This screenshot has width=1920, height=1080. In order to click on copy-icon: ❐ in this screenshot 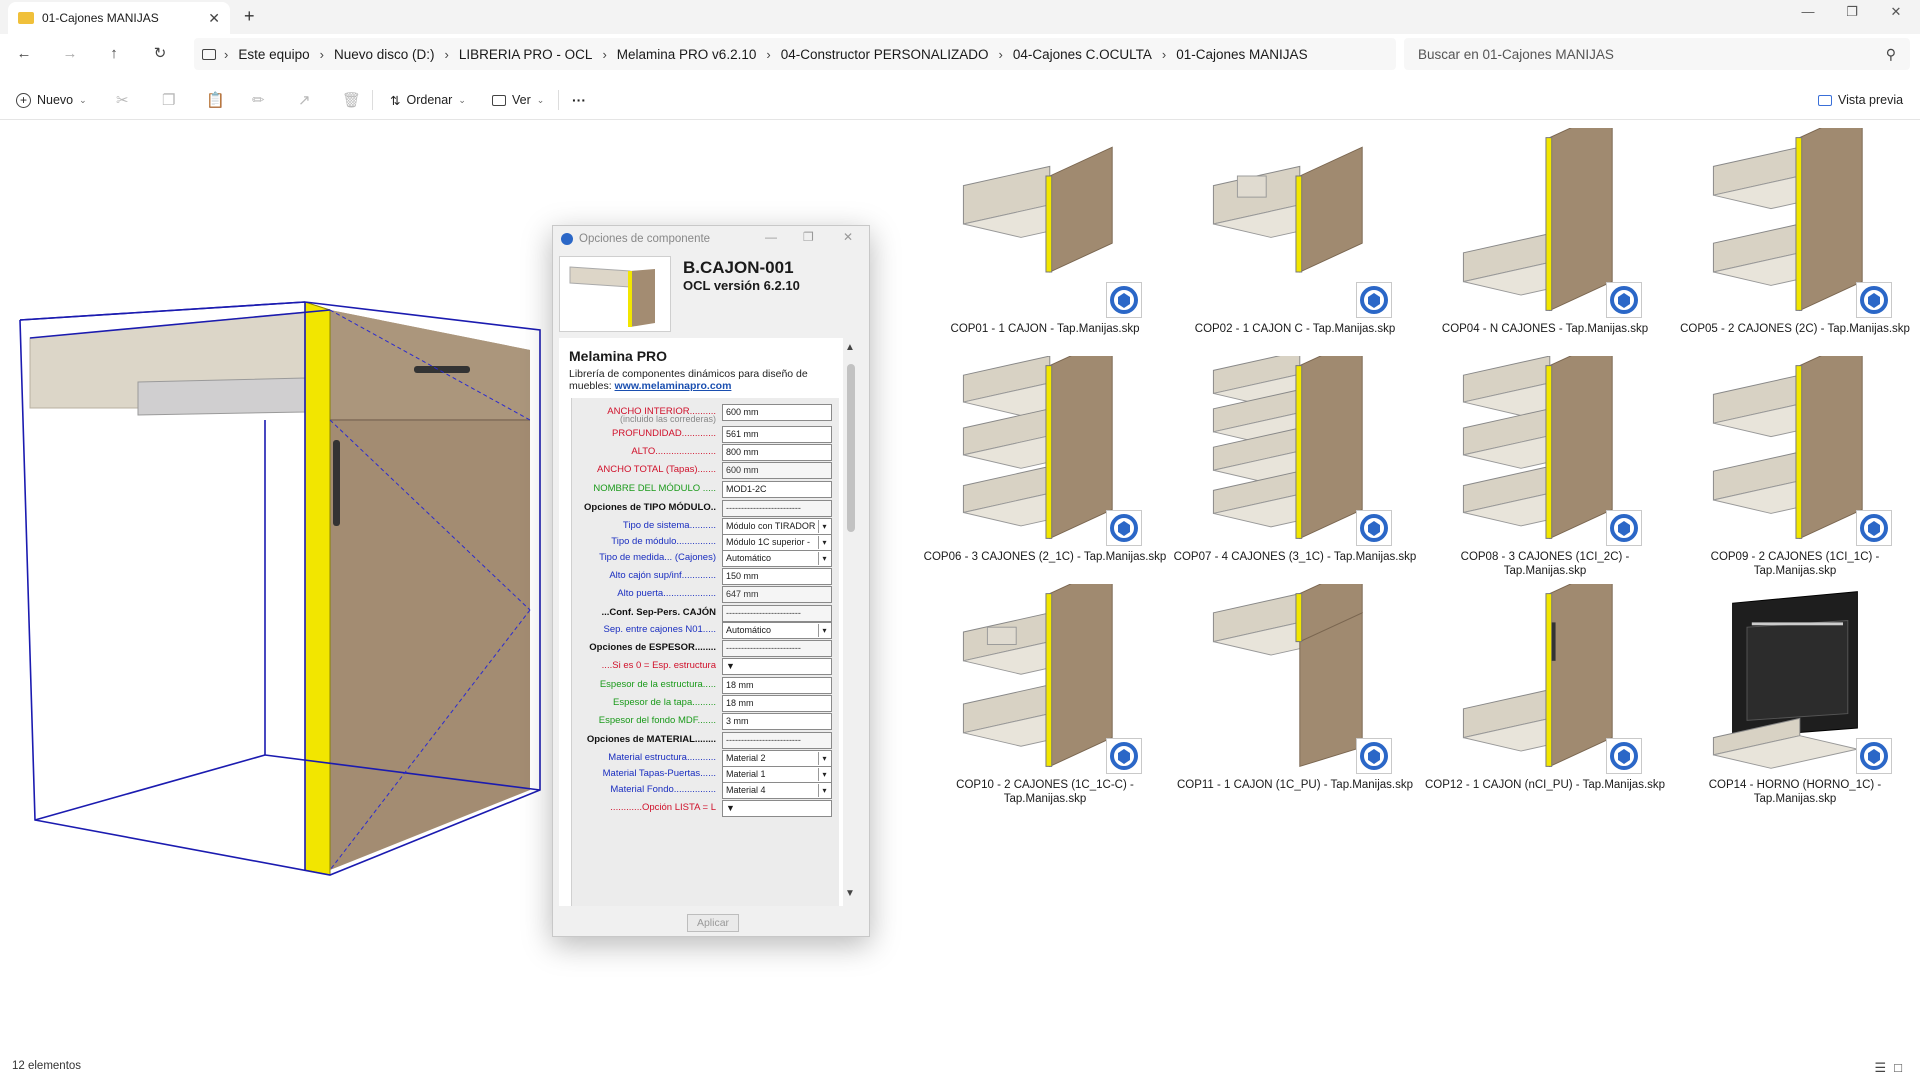, I will do `click(168, 100)`.